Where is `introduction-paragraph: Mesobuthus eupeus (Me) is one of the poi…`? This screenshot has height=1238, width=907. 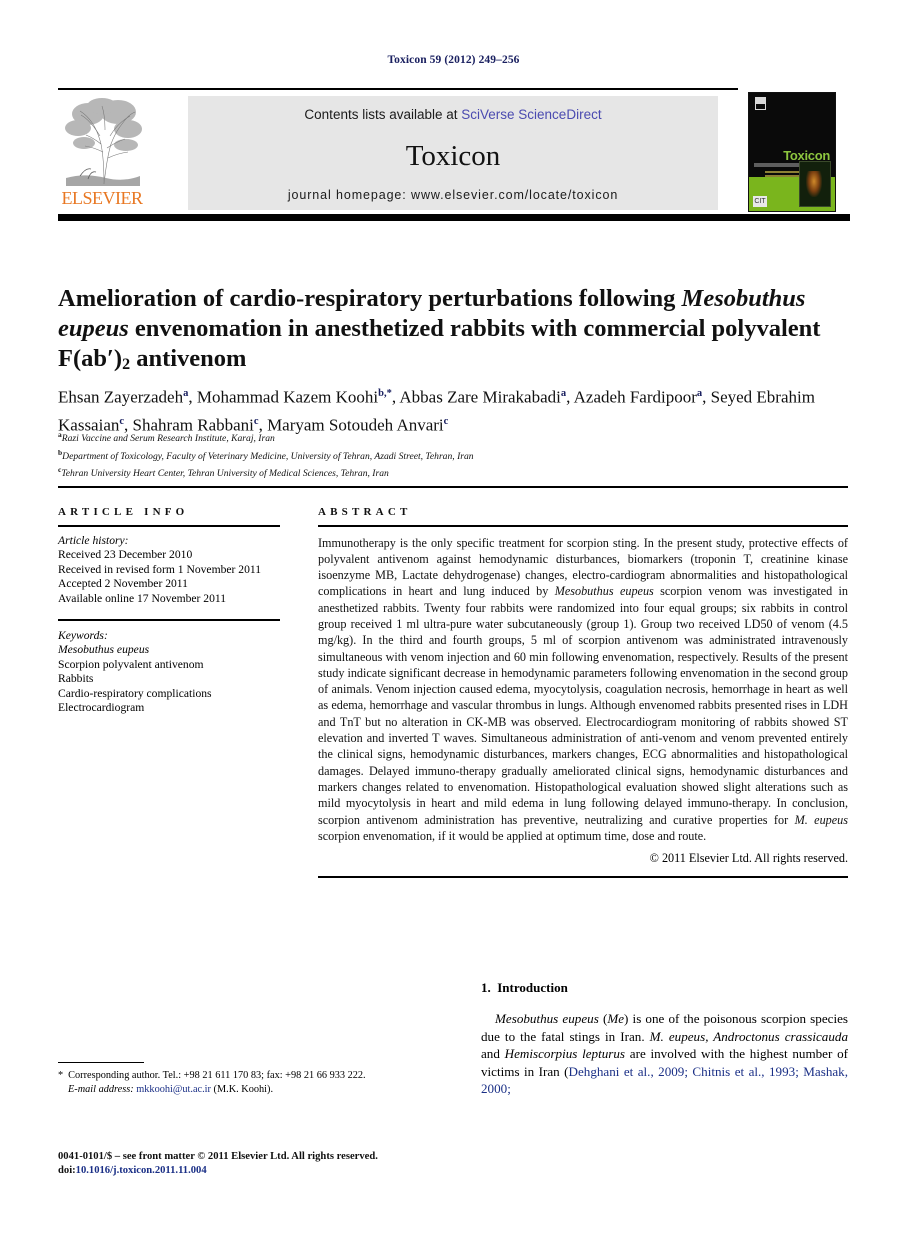
introduction-paragraph: Mesobuthus eupeus (Me) is one of the poi… is located at coordinates (664, 1054).